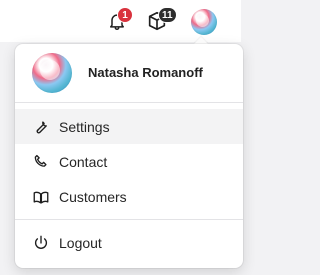 This screenshot has height=275, width=320. I want to click on package-count-badge: 11, so click(167, 15).